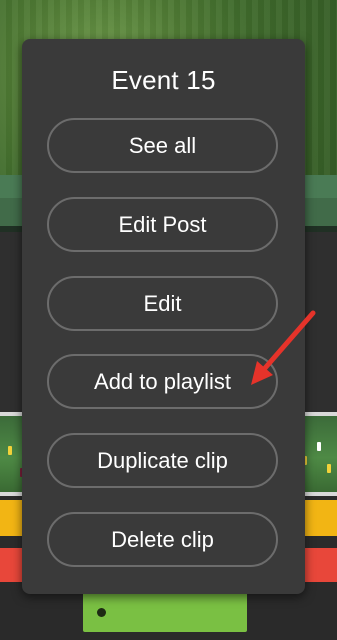 The image size is (337, 640). What do you see at coordinates (162, 145) in the screenshot?
I see `see-all-button: See all` at bounding box center [162, 145].